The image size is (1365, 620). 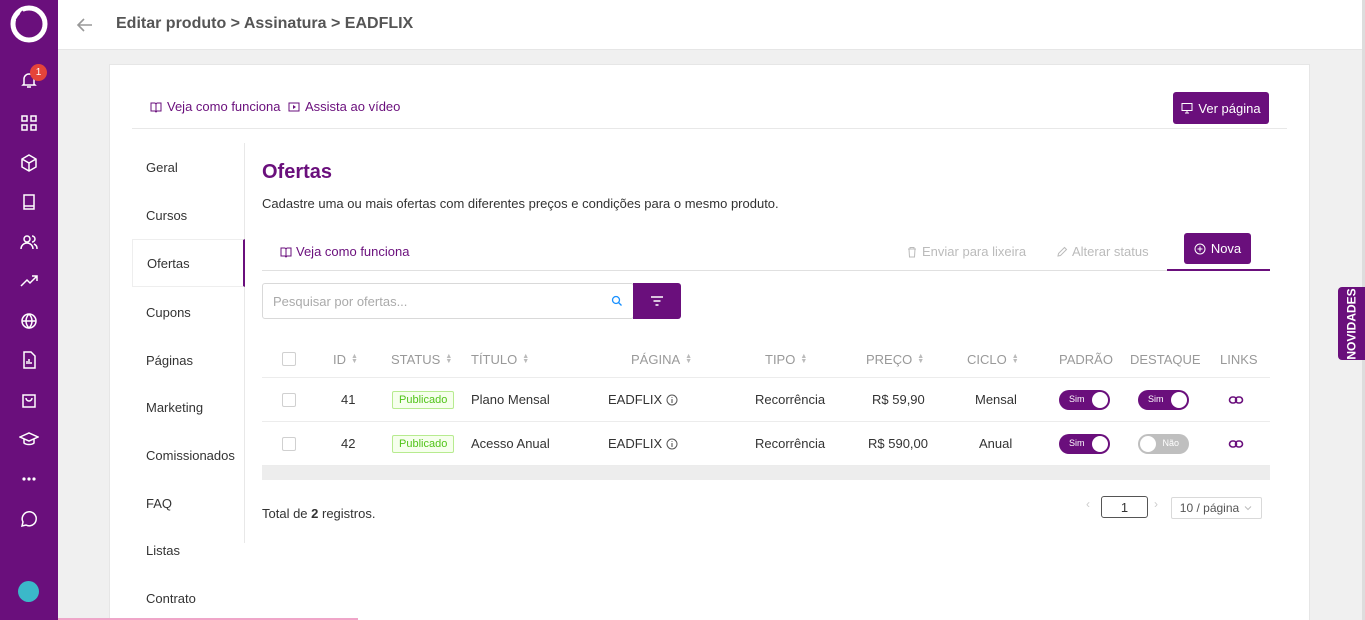 I want to click on column-header-label: PREÇO, so click(x=889, y=359).